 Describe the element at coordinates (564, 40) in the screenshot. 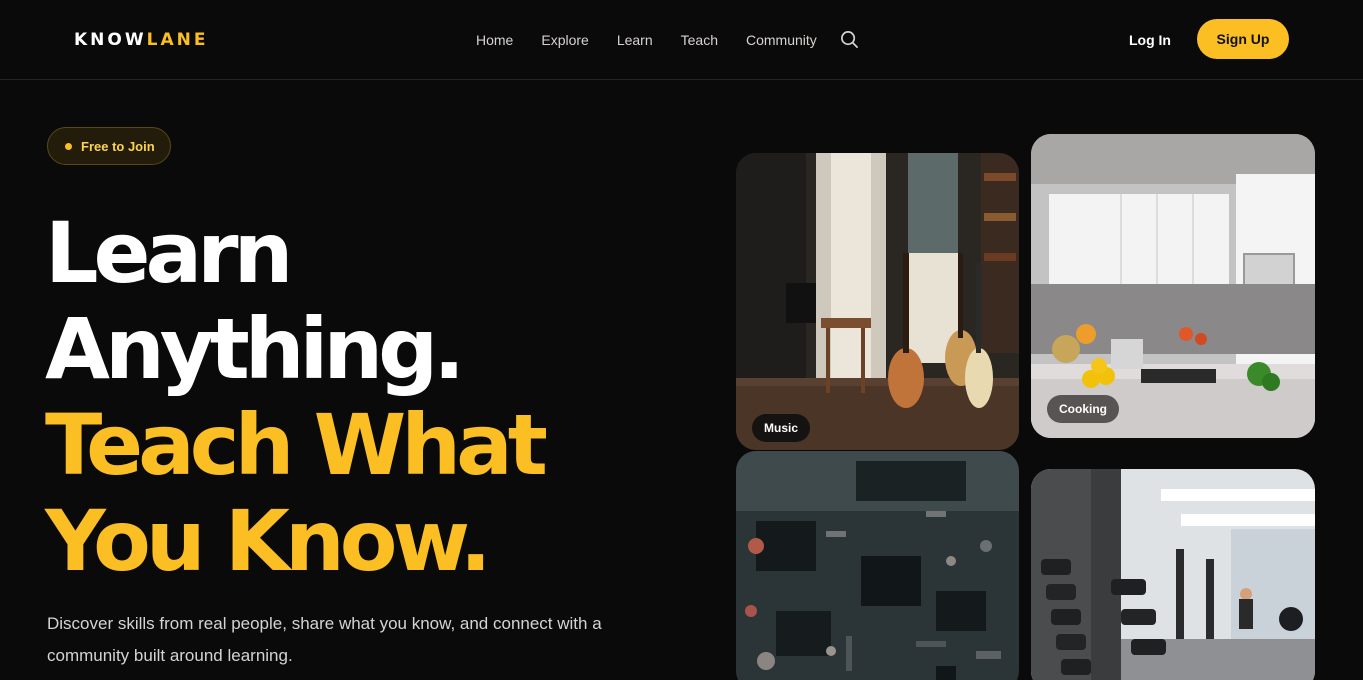

I see `nav-link-explore: Explore` at that location.